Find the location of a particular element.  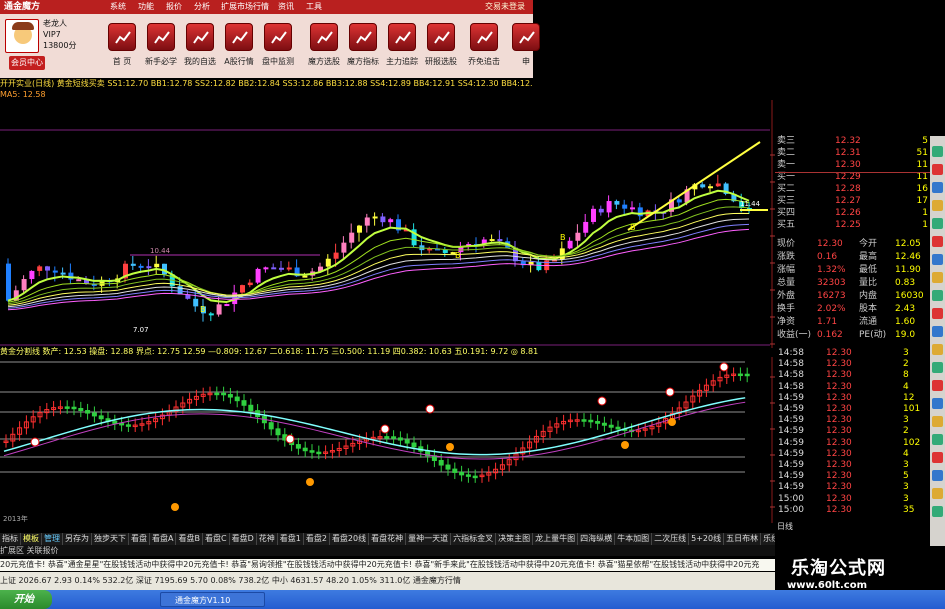

menu-system: 系统 is located at coordinates (118, 7).